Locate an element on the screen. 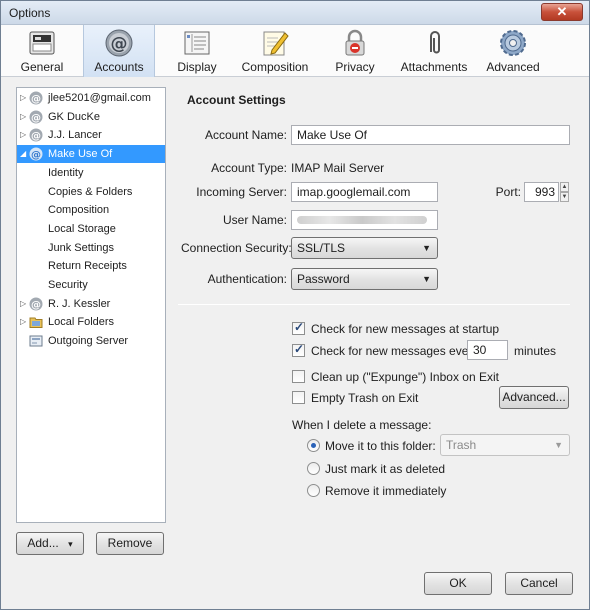 The width and height of the screenshot is (590, 610). tab-accounts-label: Accounts is located at coordinates (119, 67).